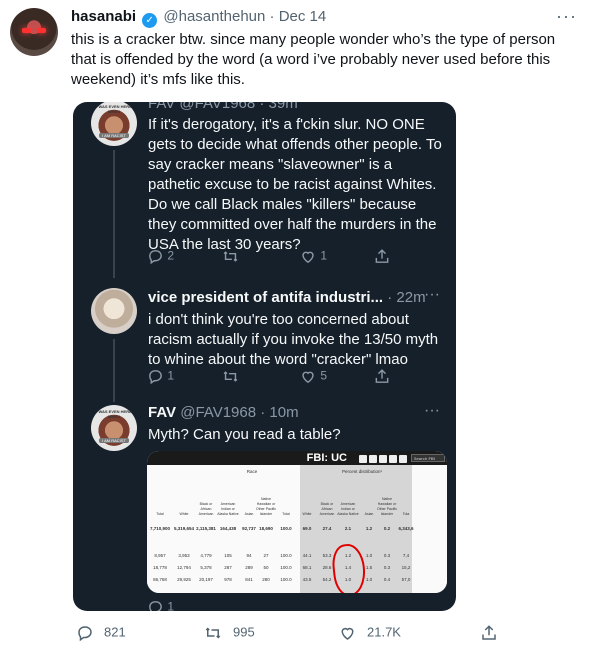 This screenshot has height=653, width=595. Describe the element at coordinates (326, 458) in the screenshot. I see `fbi-title: FBI: UC` at that location.